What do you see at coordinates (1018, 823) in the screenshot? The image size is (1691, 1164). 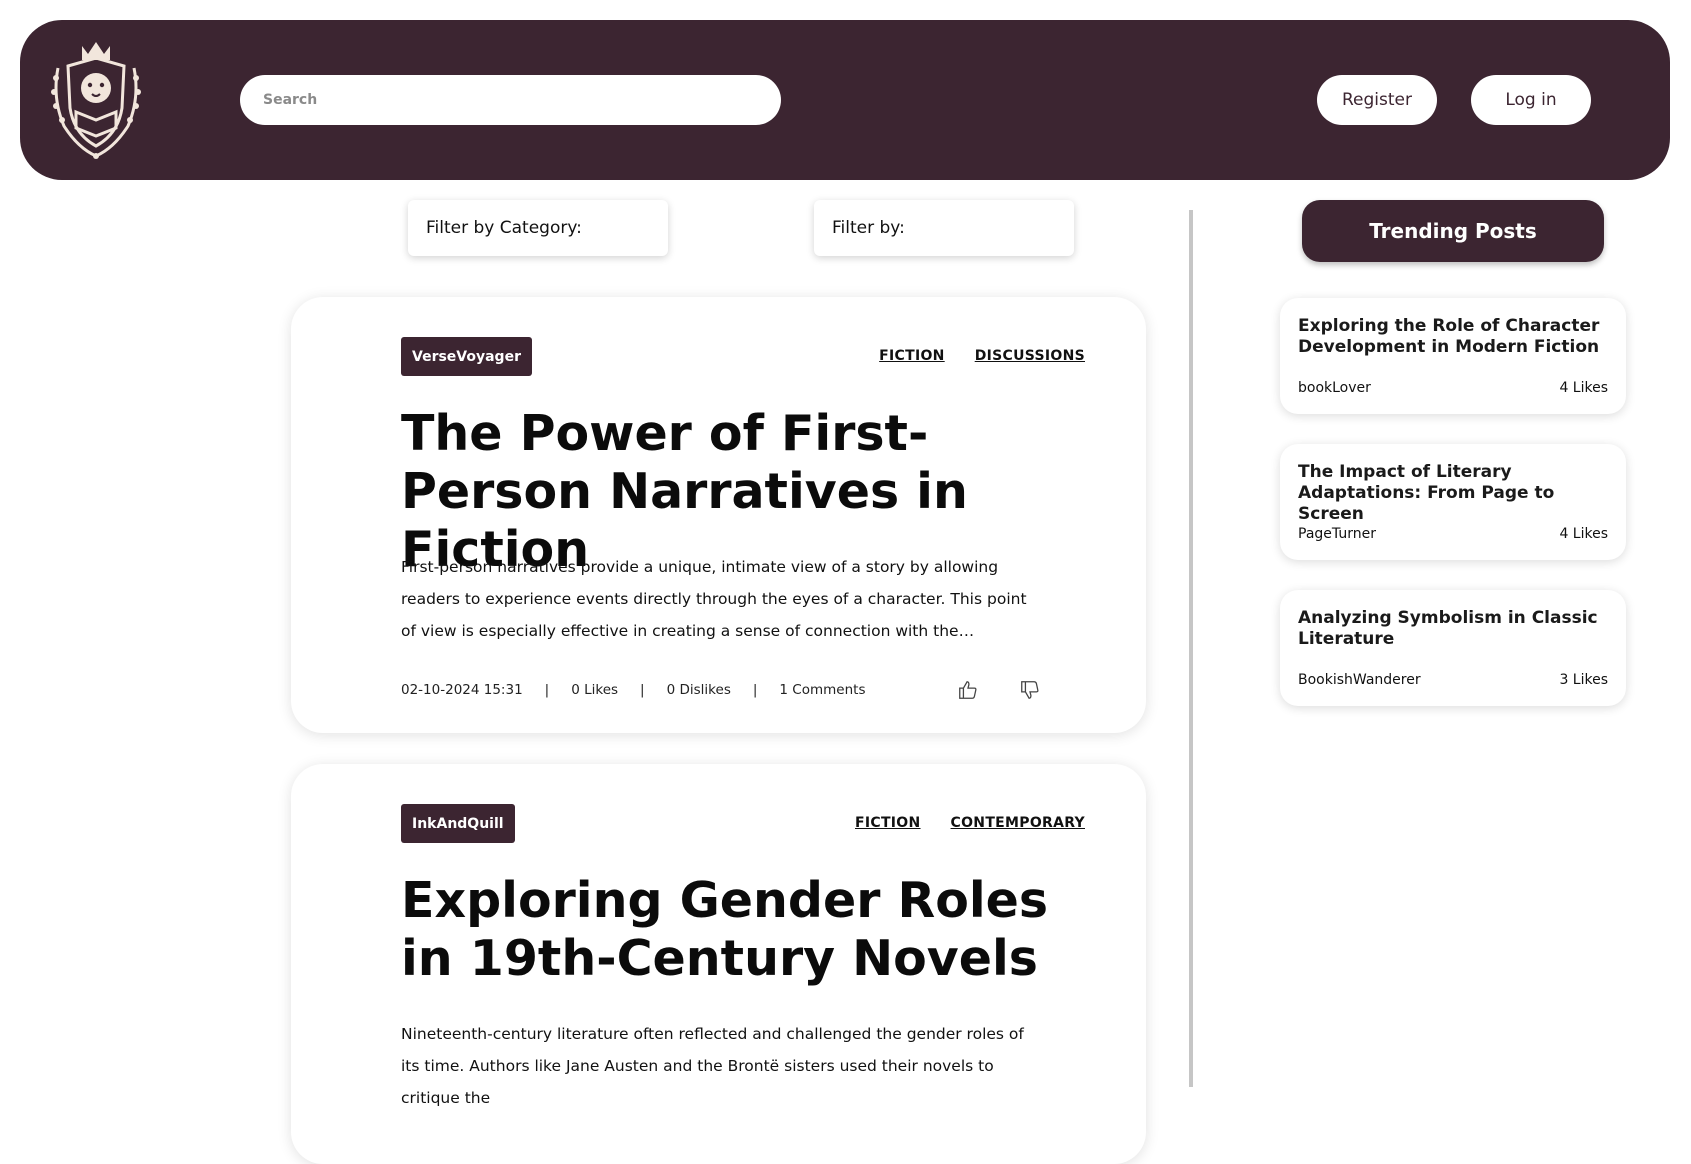 I see `category-tag: CONTEMPORARY` at bounding box center [1018, 823].